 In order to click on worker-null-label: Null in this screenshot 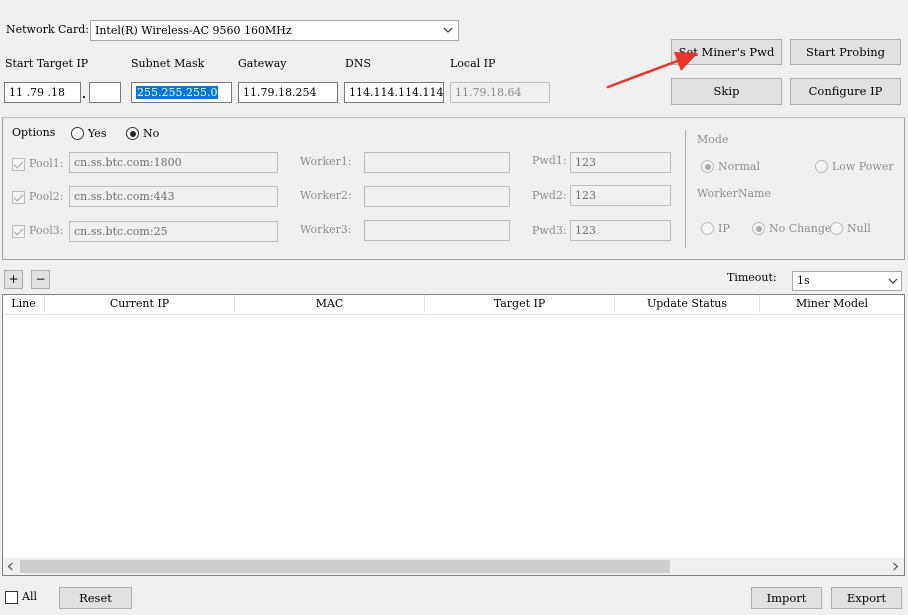, I will do `click(859, 228)`.